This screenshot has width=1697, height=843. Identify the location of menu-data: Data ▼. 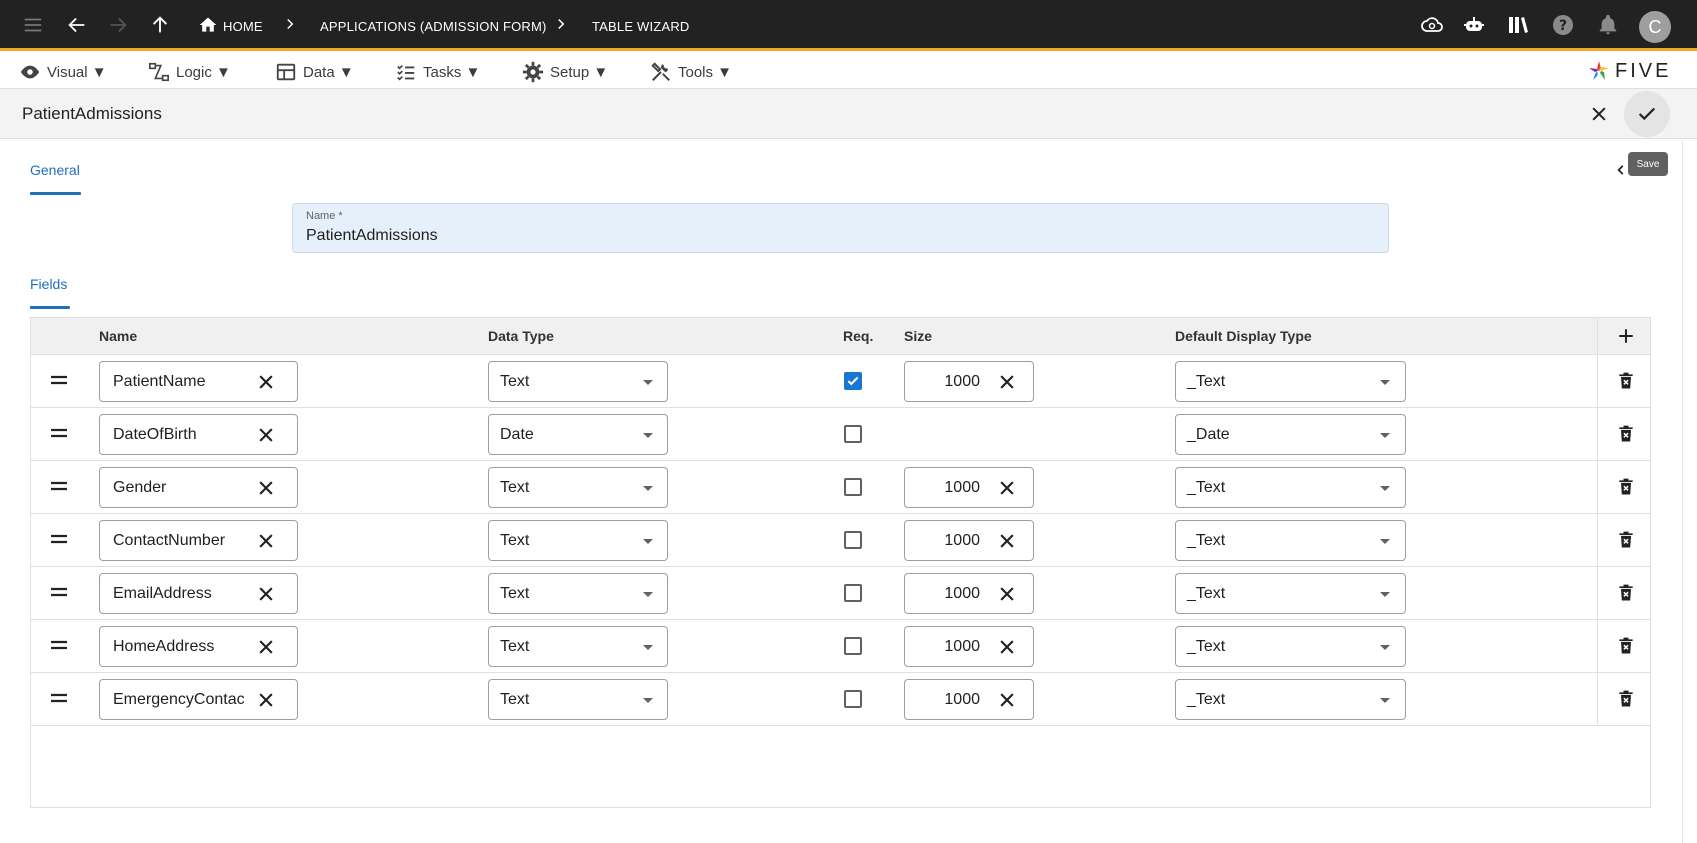
(314, 72).